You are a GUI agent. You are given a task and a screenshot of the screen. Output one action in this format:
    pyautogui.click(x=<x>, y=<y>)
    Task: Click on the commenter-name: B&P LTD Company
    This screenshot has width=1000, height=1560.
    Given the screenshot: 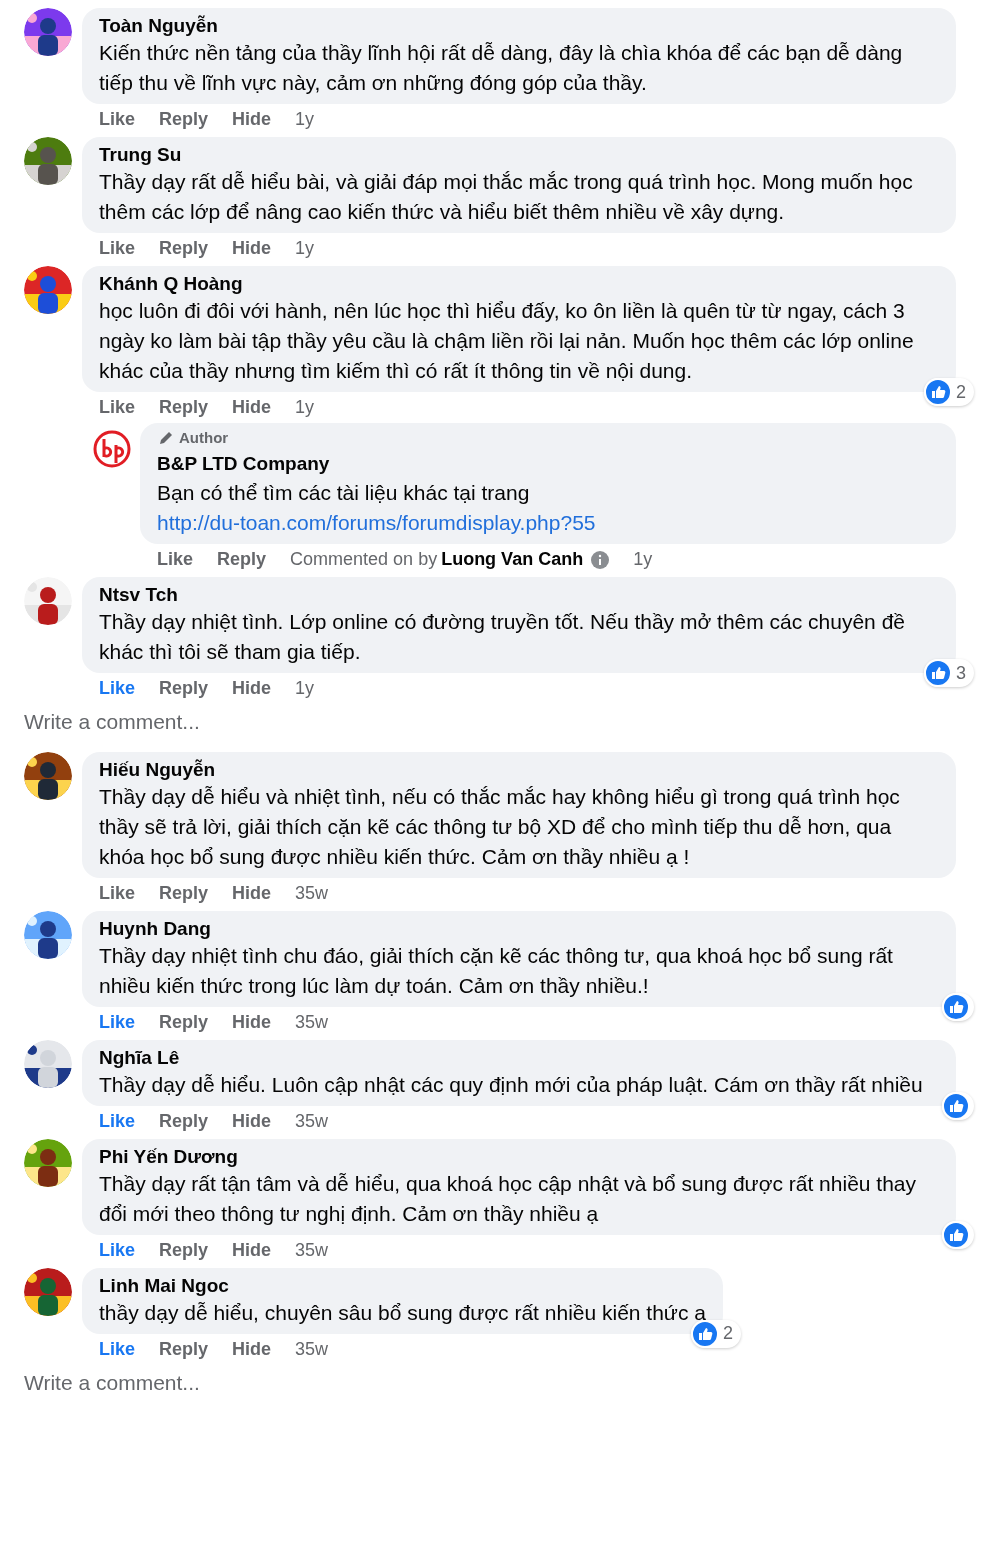 What is the action you would take?
    pyautogui.click(x=548, y=463)
    